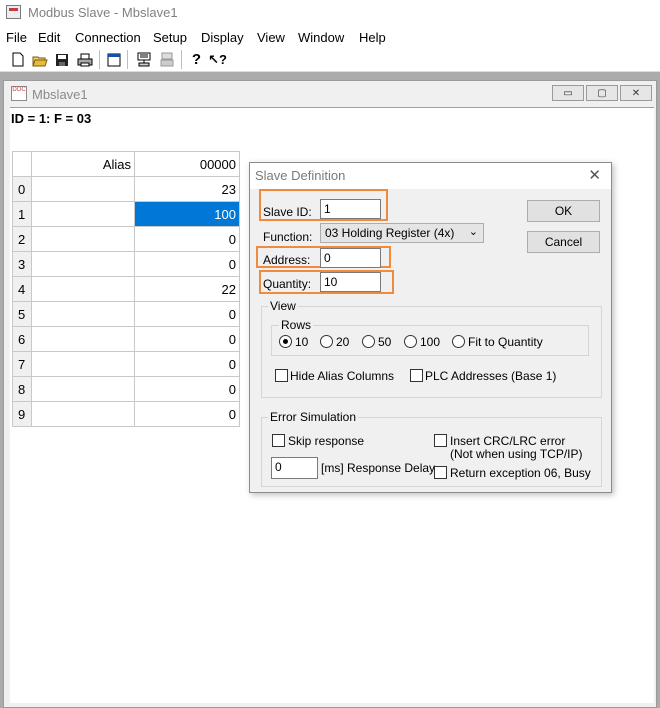 The image size is (660, 708). What do you see at coordinates (343, 342) in the screenshot?
I see `rows-option-label: 20` at bounding box center [343, 342].